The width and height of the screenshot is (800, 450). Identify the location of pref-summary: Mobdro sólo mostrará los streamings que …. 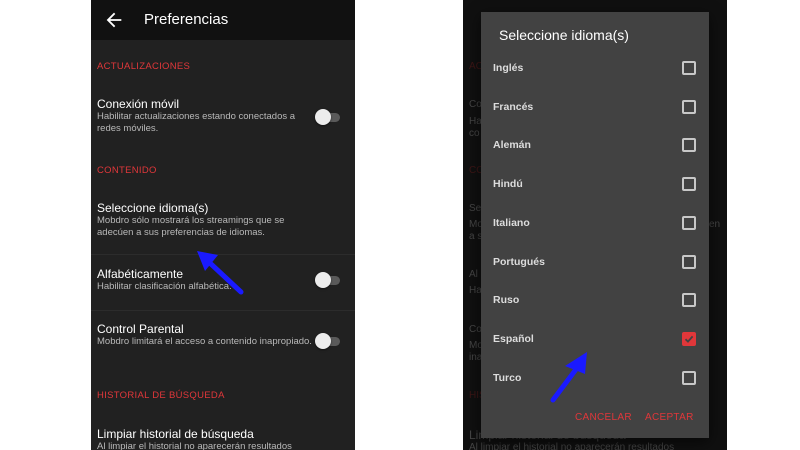
(191, 226).